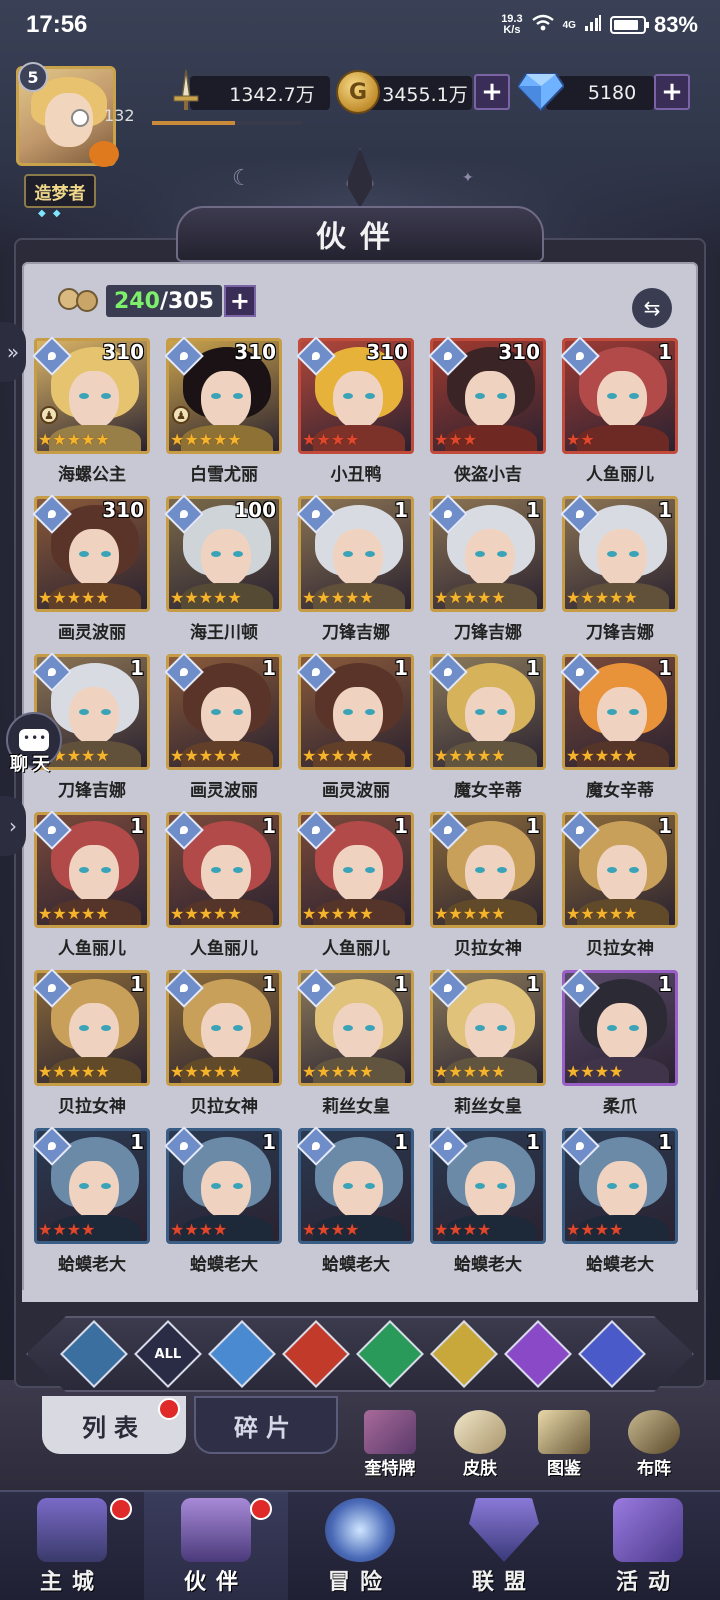 The image size is (720, 1600). What do you see at coordinates (356, 1107) in the screenshot?
I see `hero-name: 莉丝女皇` at bounding box center [356, 1107].